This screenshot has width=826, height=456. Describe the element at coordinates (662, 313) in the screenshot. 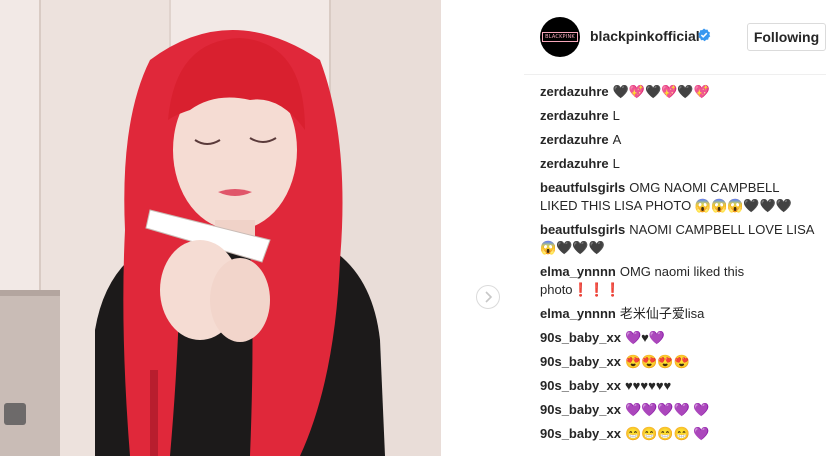

I see `comment-text: 老米仙子爱lisa` at that location.